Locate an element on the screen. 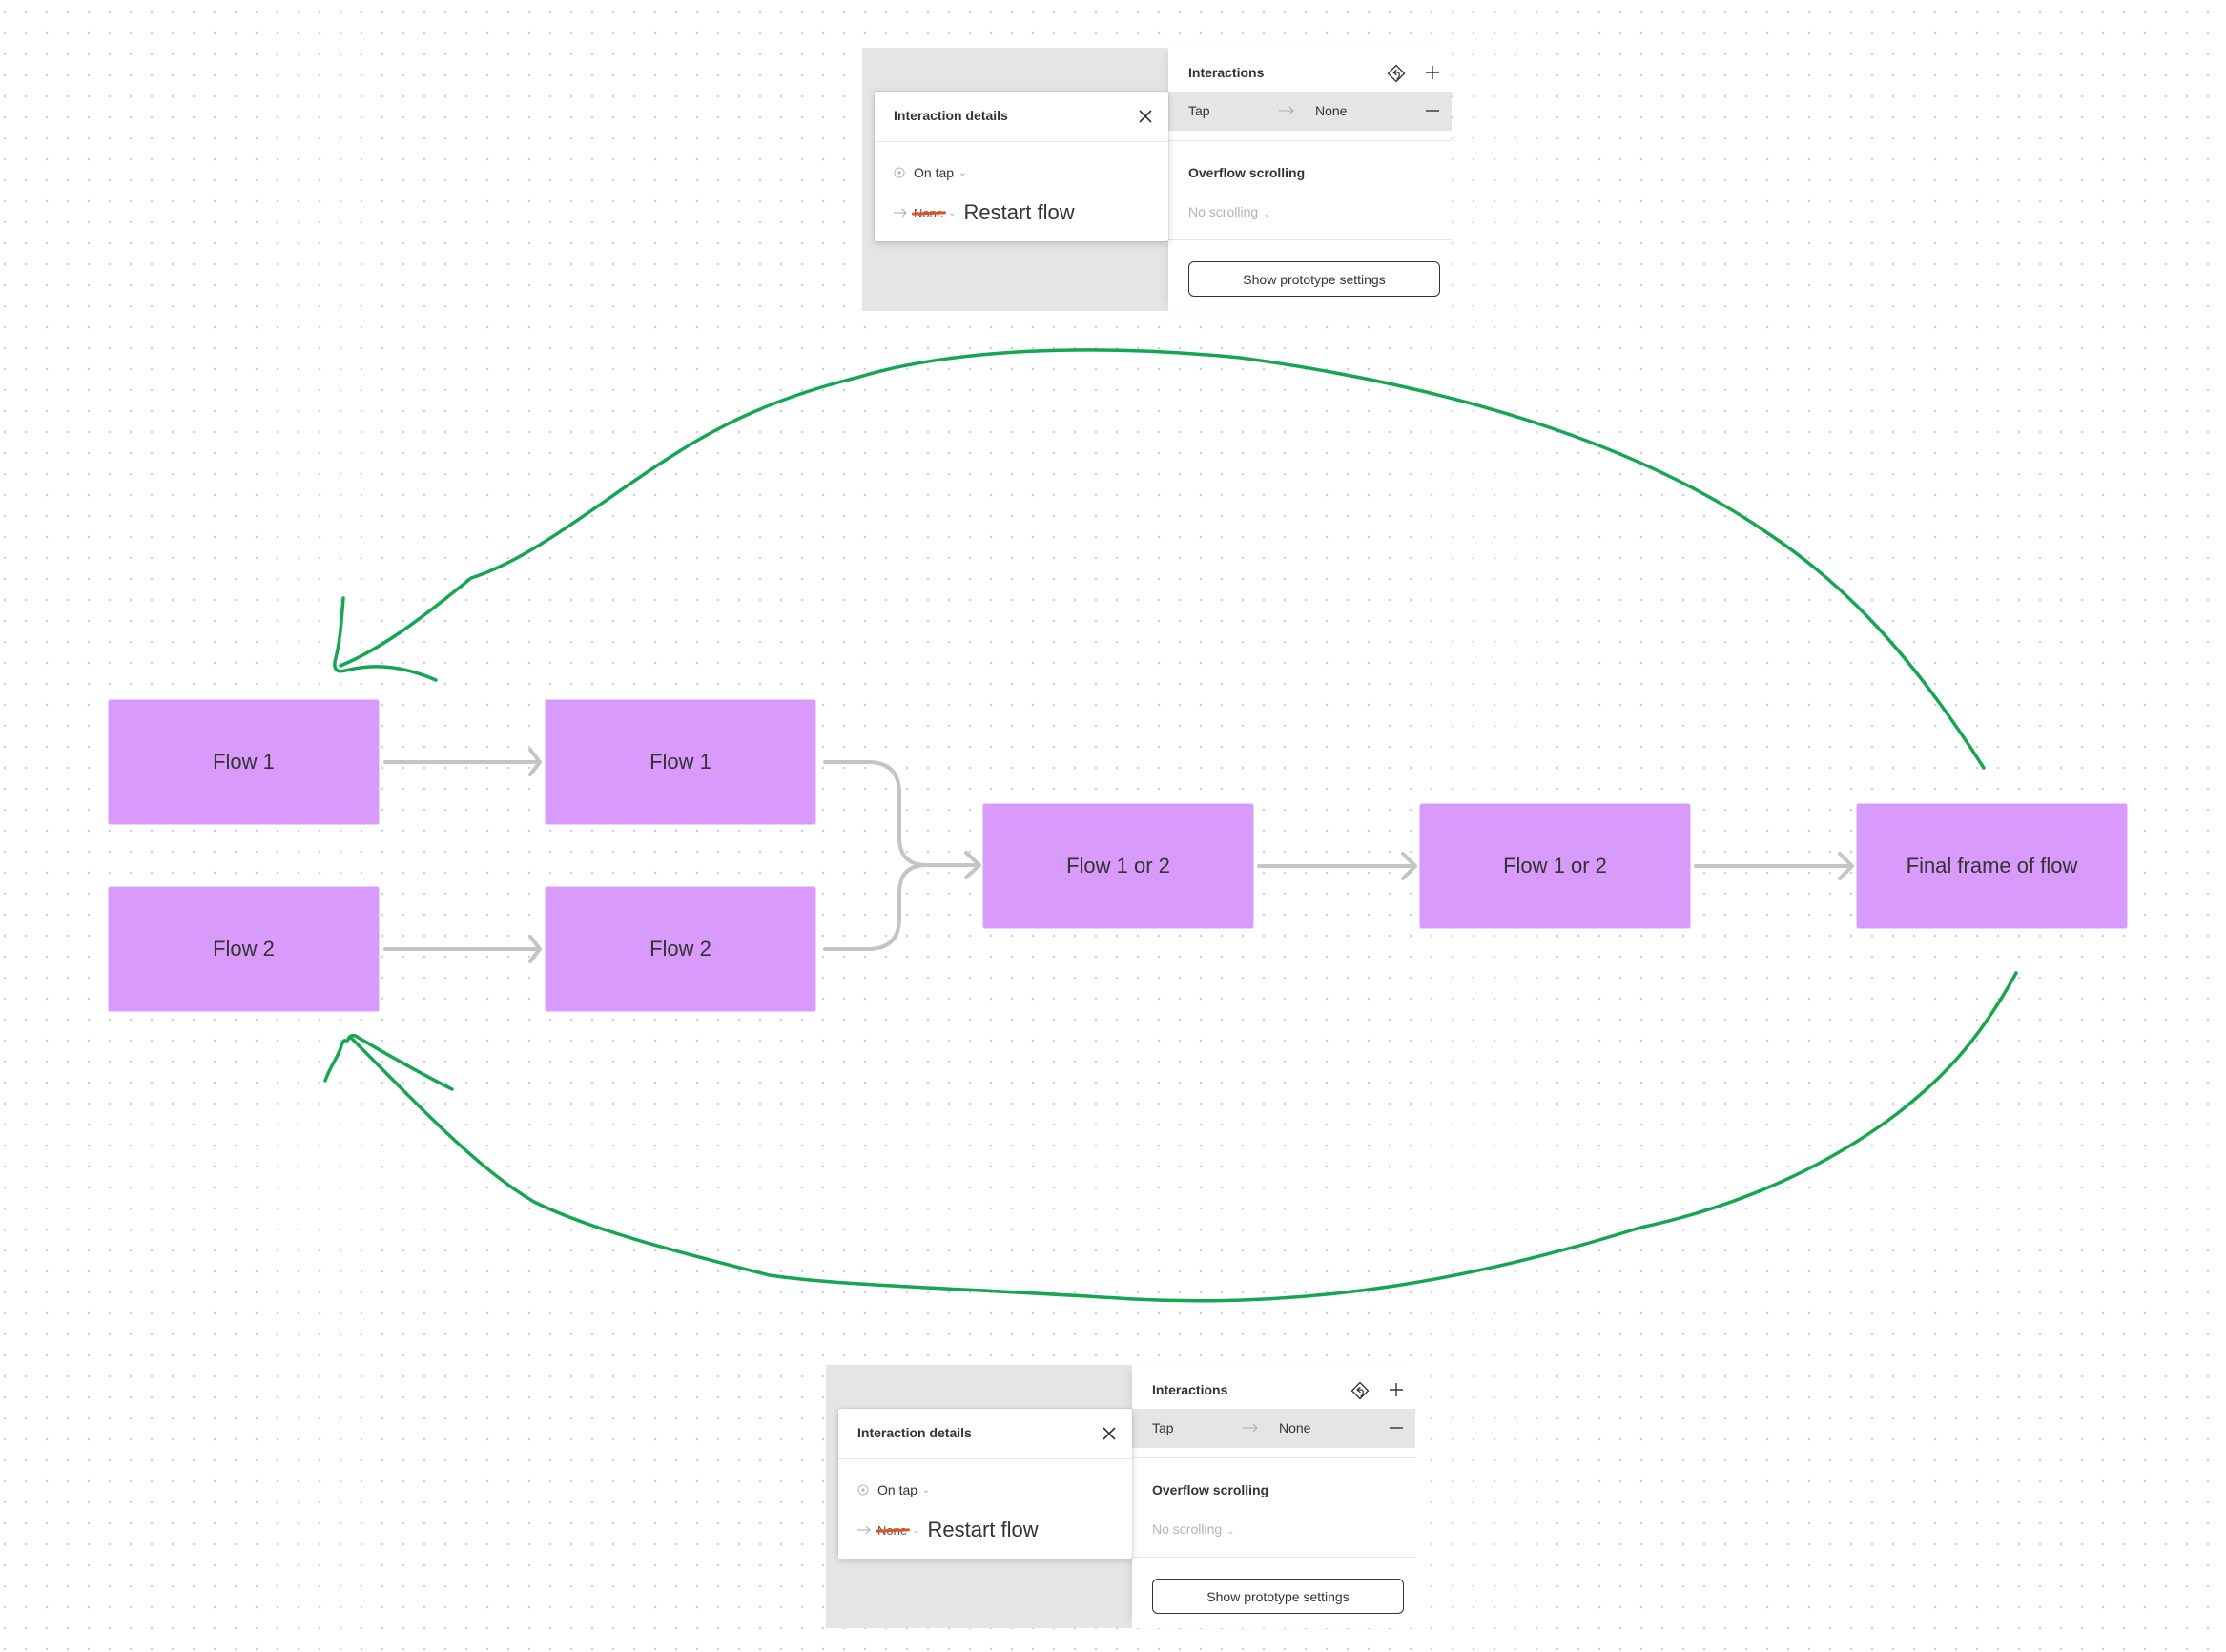  connector-flow2-to-flow2 is located at coordinates (462, 949).